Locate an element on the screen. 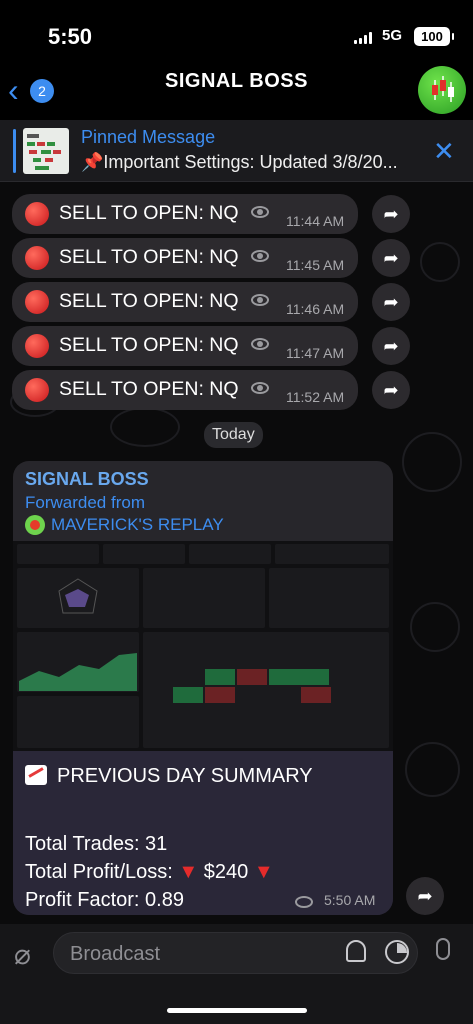  candlestick-icon is located at coordinates (443, 89).